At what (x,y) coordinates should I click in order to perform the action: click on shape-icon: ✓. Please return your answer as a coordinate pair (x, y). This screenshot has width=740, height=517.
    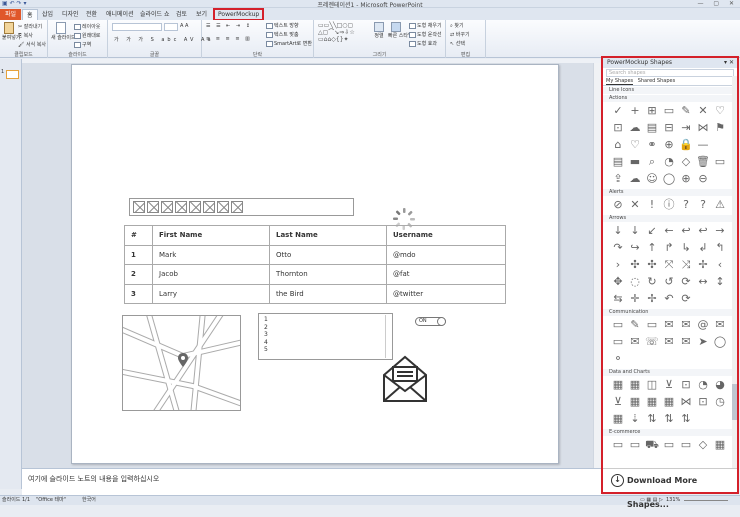
    Looking at the image, I should click on (618, 111).